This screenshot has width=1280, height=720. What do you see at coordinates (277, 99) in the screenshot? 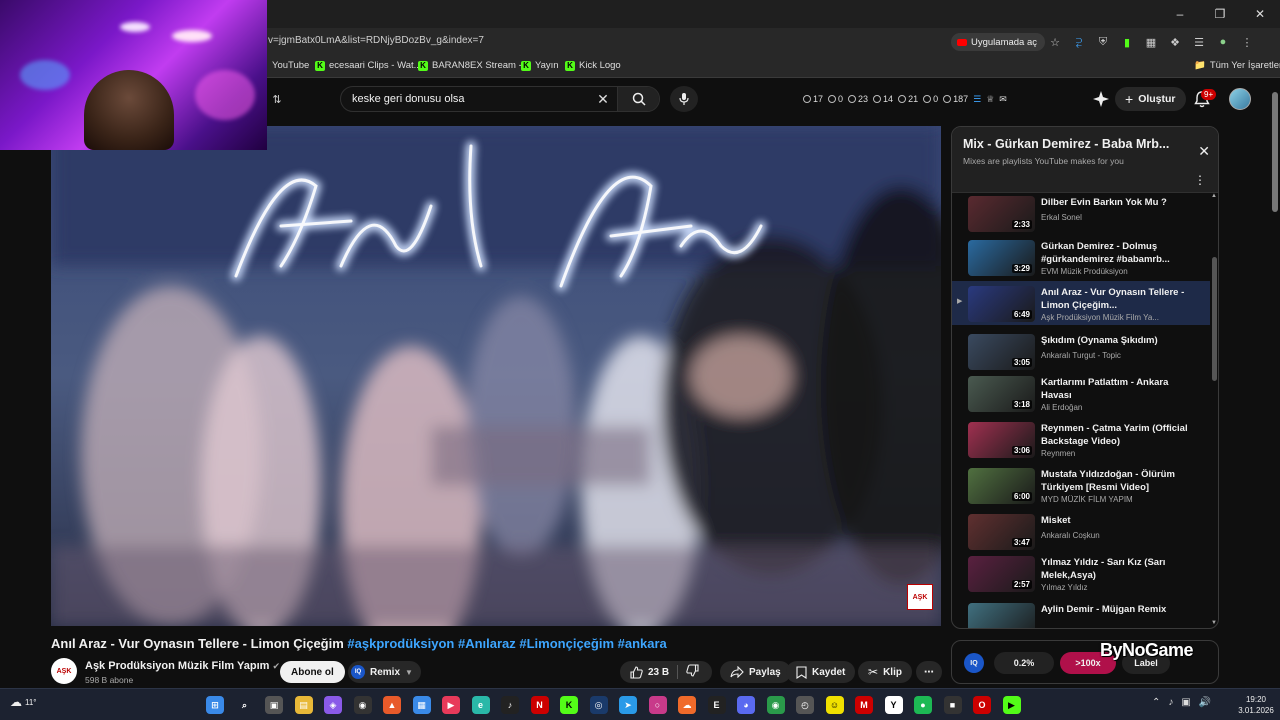
I see `sliders-icon: ⇅` at bounding box center [277, 99].